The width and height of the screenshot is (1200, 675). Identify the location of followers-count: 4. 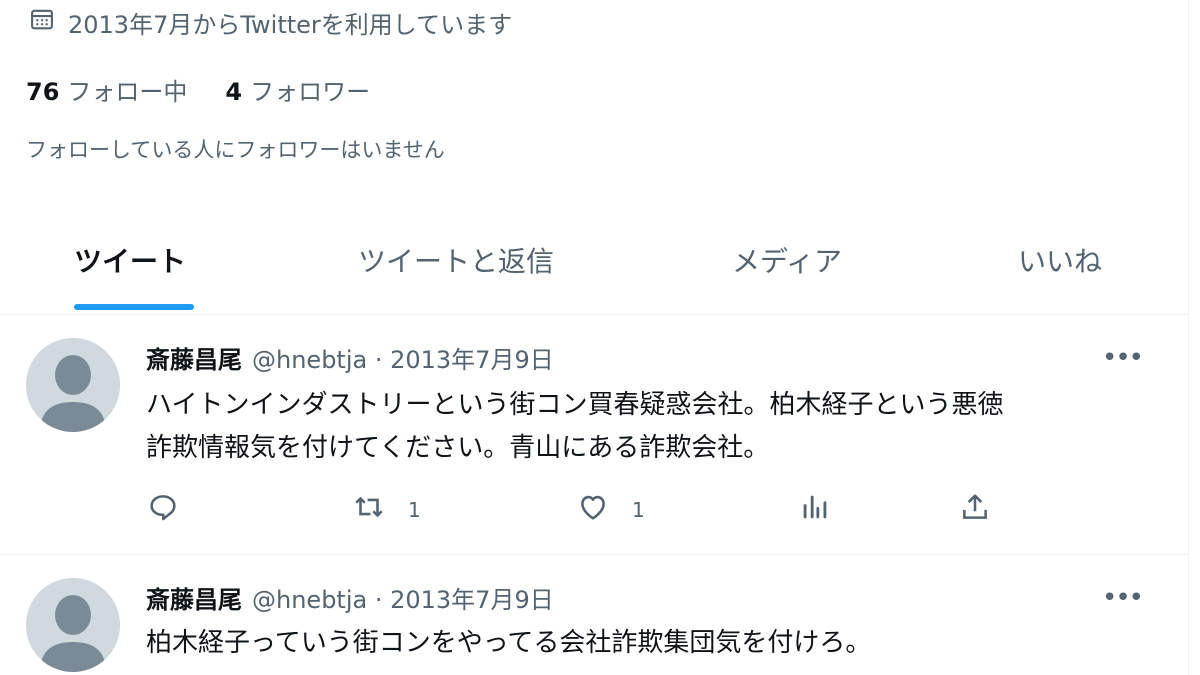
(234, 92).